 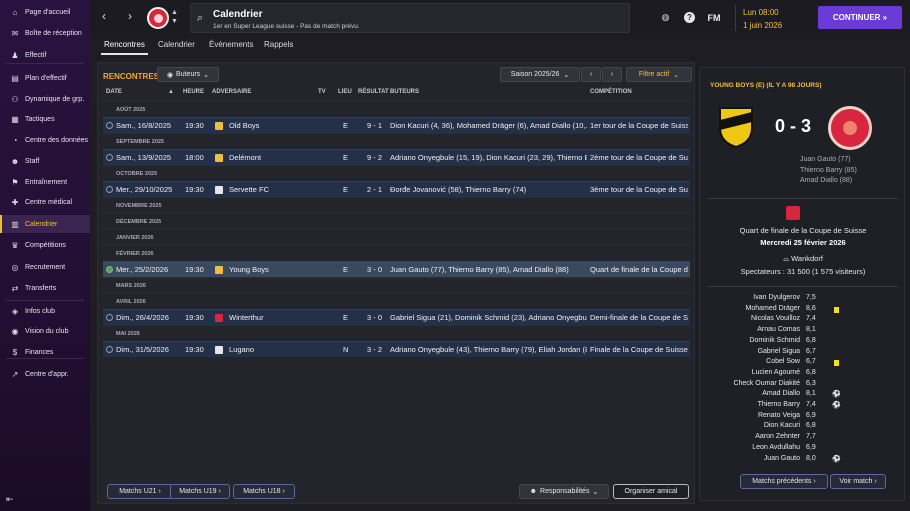 I want to click on fixture-opponent: Delémont, so click(x=245, y=157).